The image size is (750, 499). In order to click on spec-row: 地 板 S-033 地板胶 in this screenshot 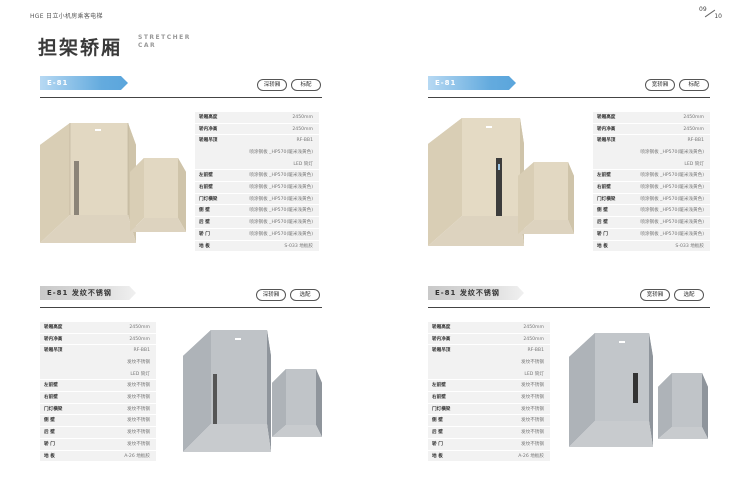, I will do `click(257, 247)`.